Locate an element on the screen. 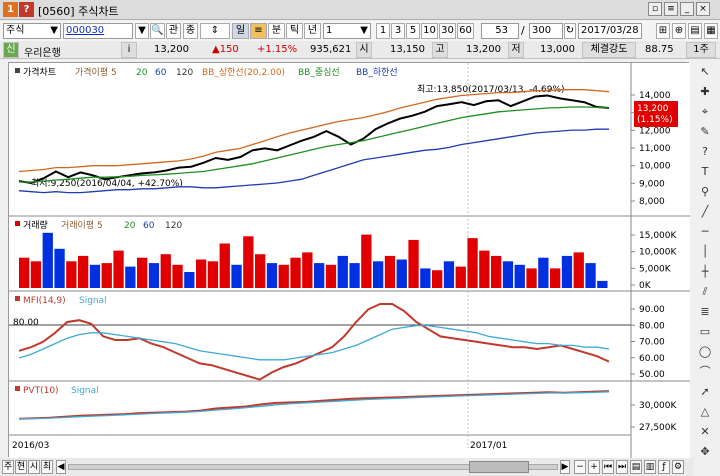  tab-current: 현 is located at coordinates (21, 467).